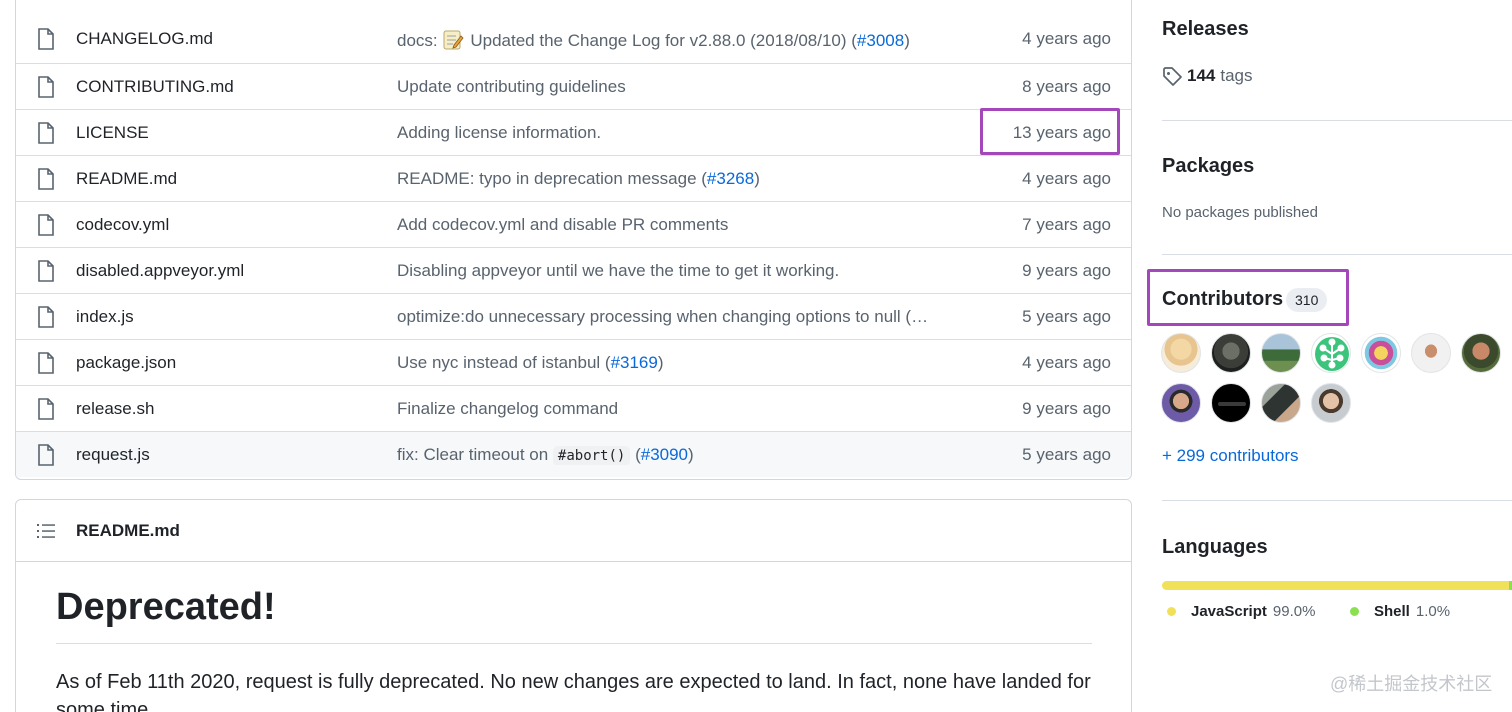 This screenshot has width=1512, height=712. Describe the element at coordinates (730, 178) in the screenshot. I see `pr-link: #3268` at that location.